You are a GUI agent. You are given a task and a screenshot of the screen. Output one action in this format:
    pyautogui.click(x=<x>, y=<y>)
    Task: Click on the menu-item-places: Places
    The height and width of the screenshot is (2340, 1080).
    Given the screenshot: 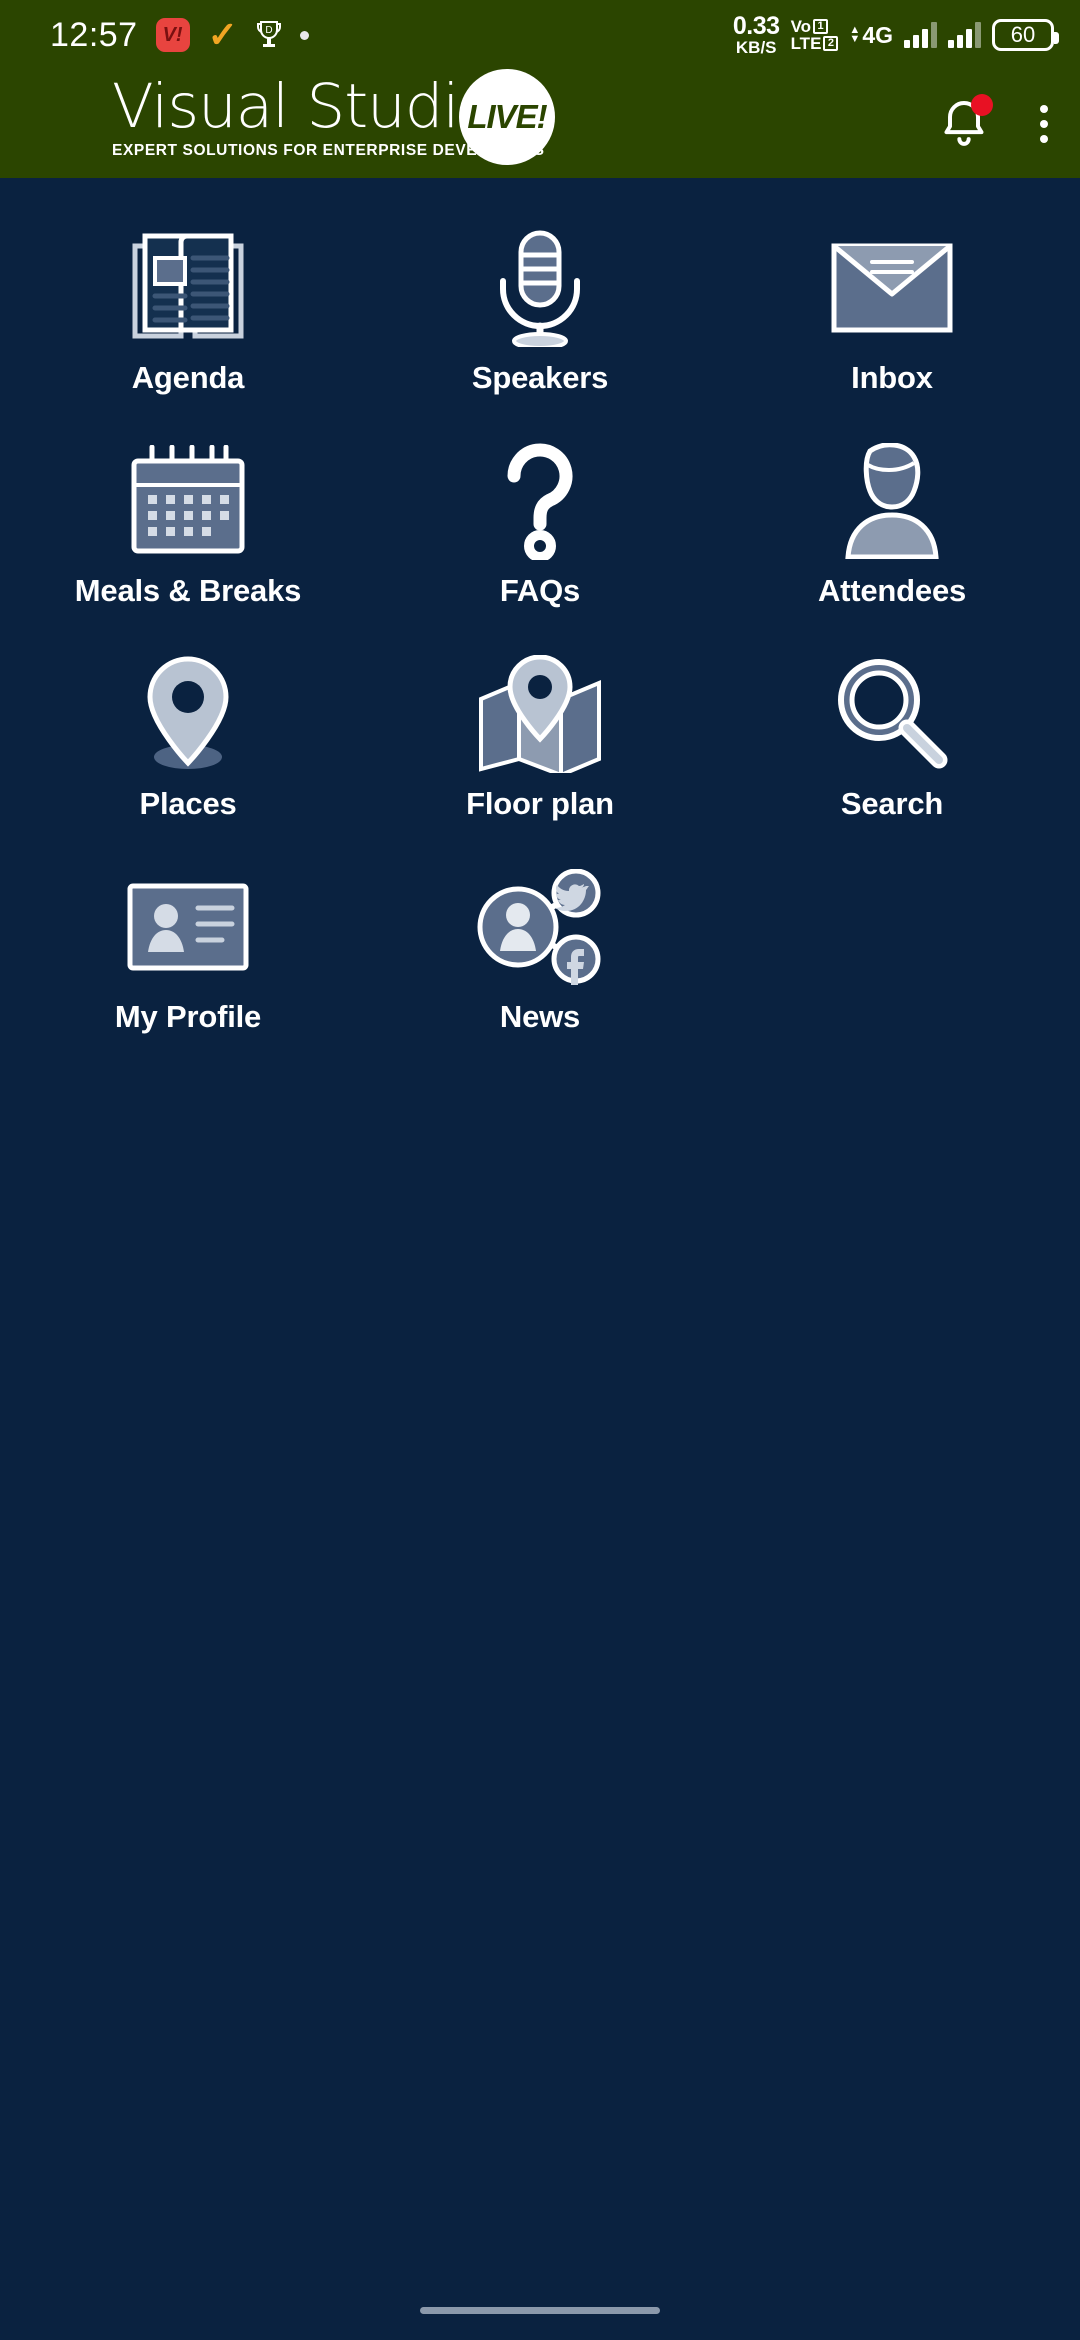 What is the action you would take?
    pyautogui.click(x=188, y=738)
    